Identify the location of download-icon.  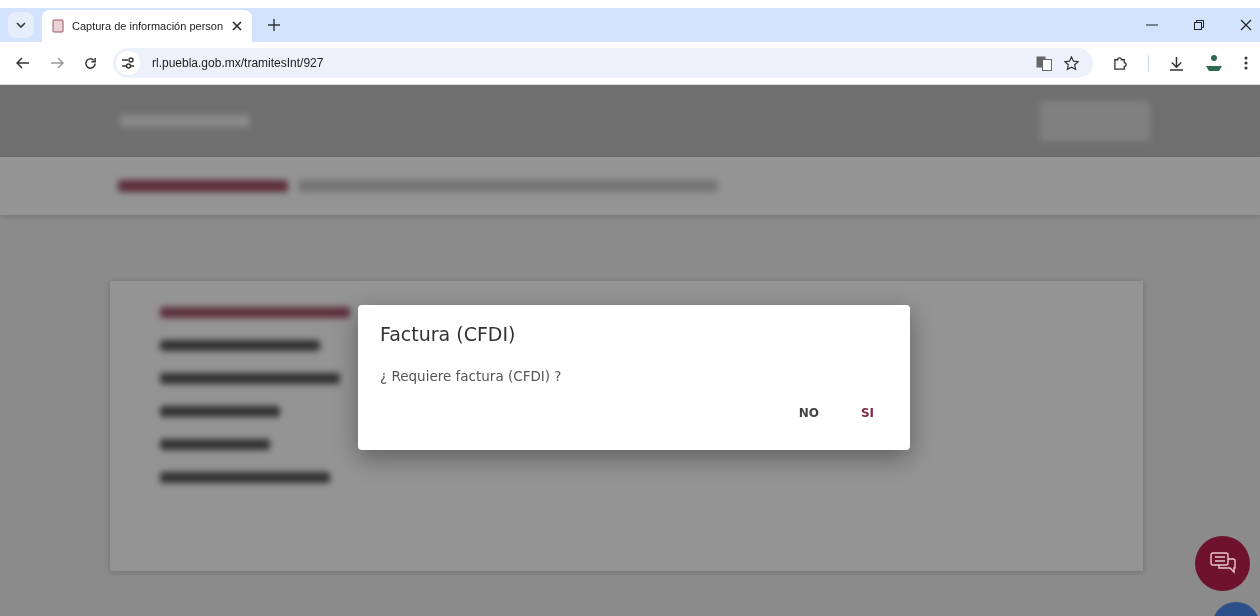
(1176, 63).